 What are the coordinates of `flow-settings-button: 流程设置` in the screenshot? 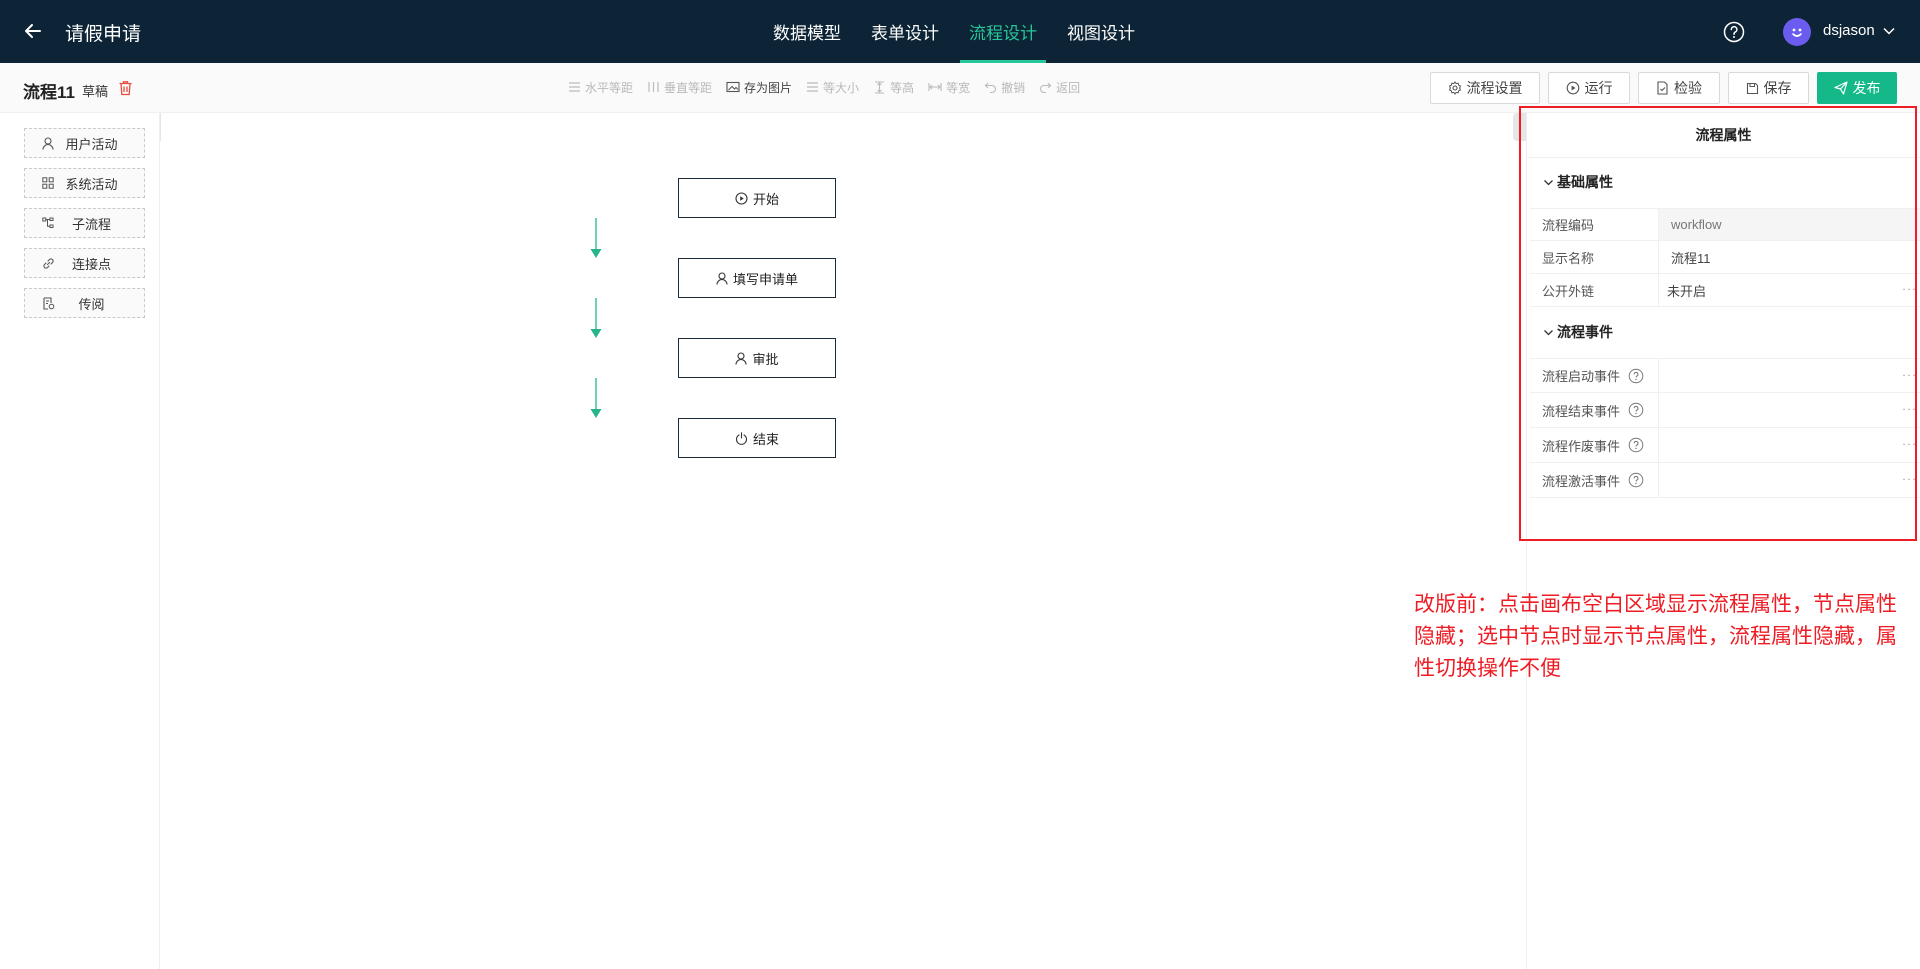 It's located at (1485, 88).